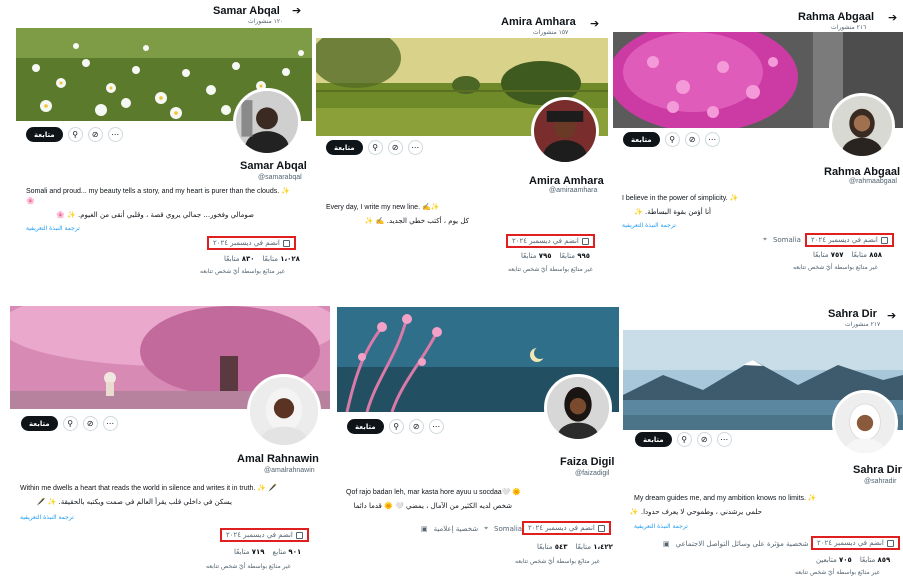 The height and width of the screenshot is (581, 903). I want to click on following-count: ٧٩٥ متابعًا, so click(536, 256).